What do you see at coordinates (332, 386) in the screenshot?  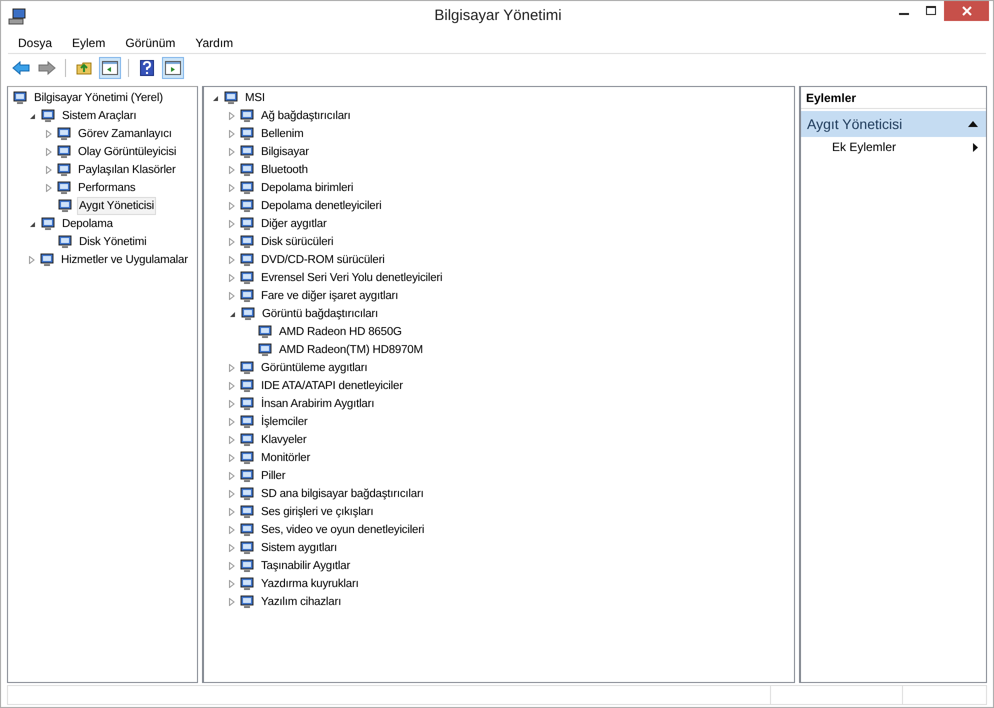 I see `tree-item: IDE ATA/ATAPI denetleyiciler` at bounding box center [332, 386].